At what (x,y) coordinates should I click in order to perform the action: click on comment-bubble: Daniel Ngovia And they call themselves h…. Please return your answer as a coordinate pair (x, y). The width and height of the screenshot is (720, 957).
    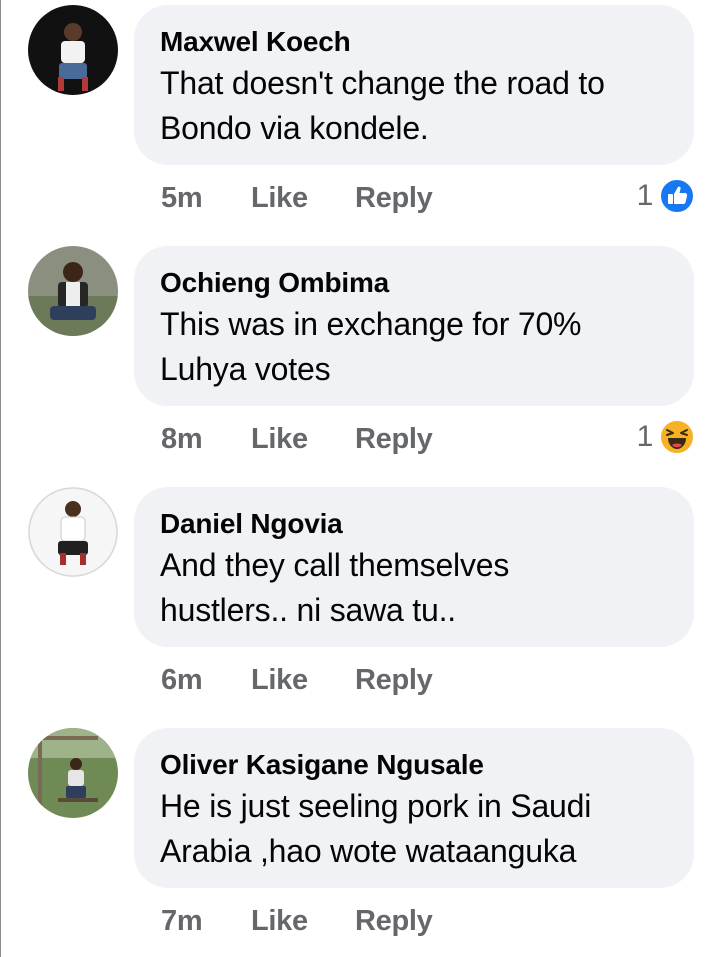
    Looking at the image, I should click on (414, 567).